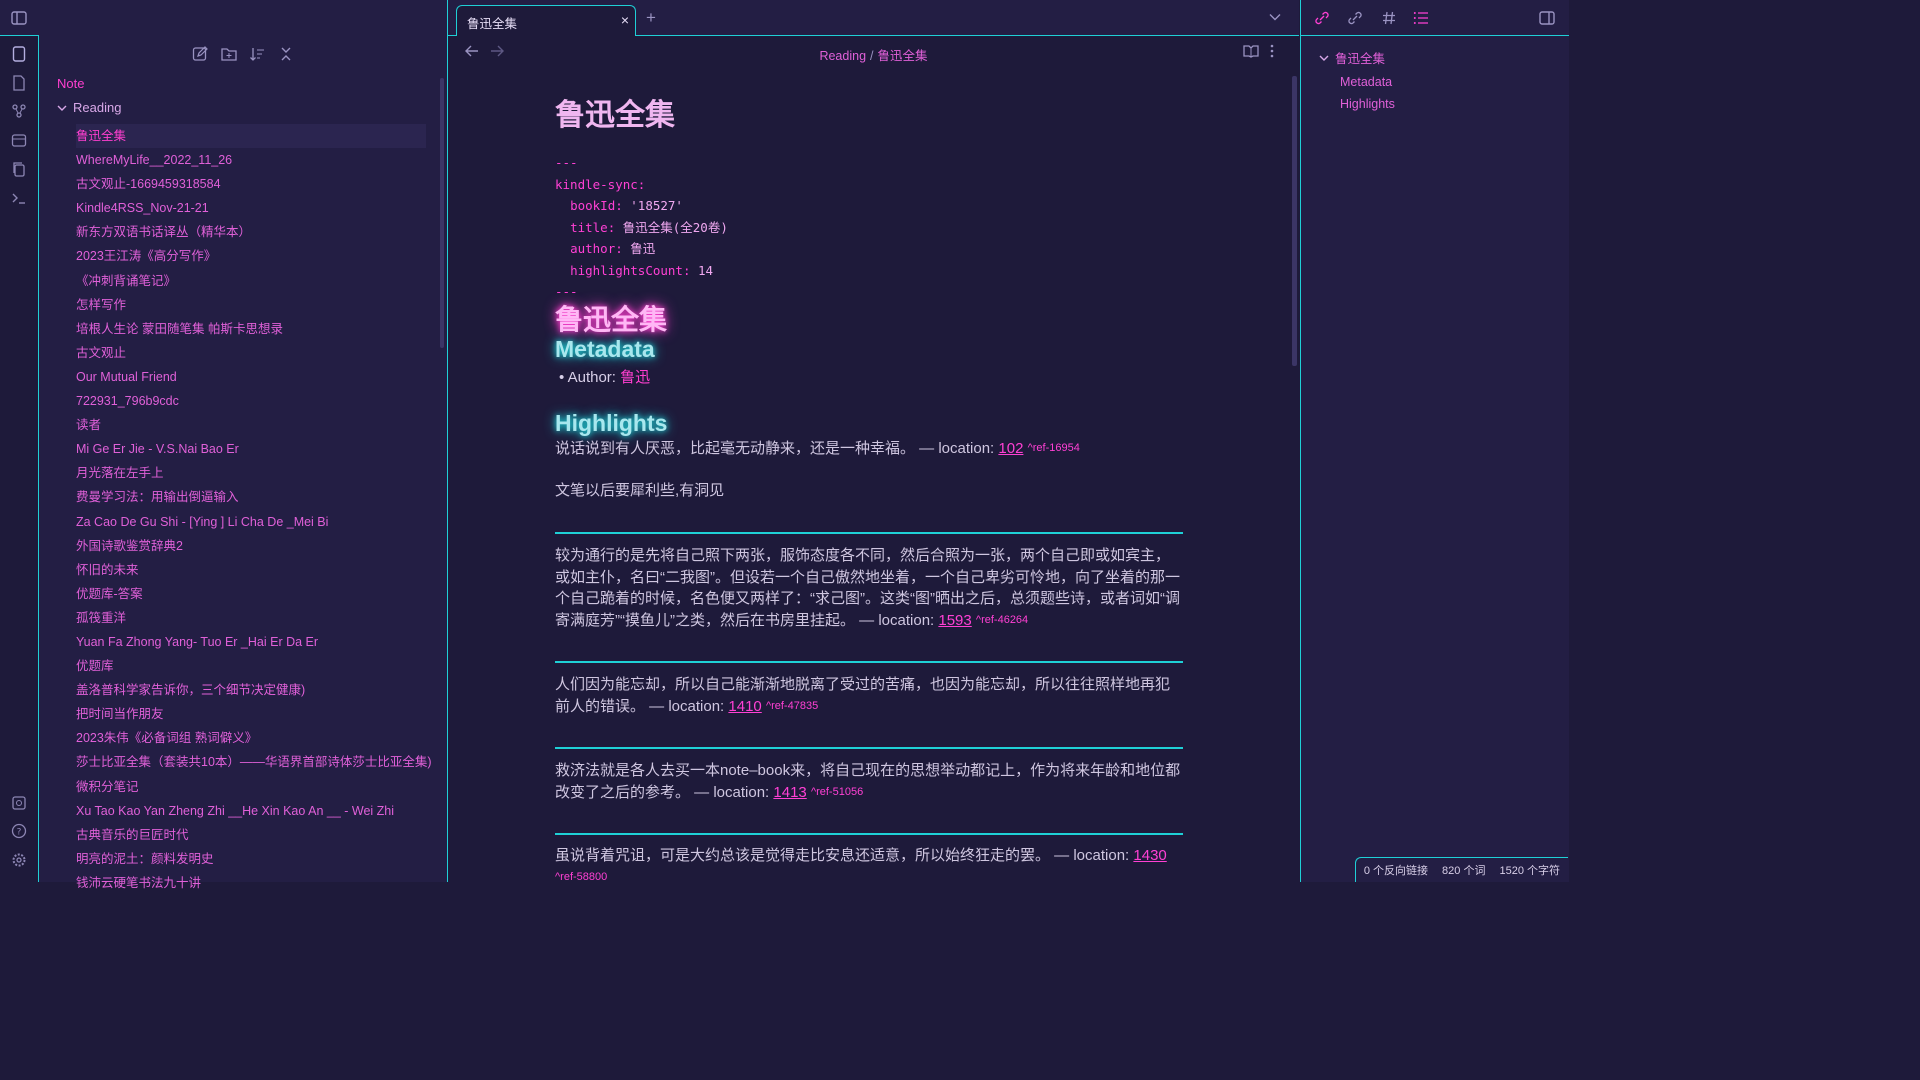 This screenshot has height=1080, width=1920. What do you see at coordinates (254, 859) in the screenshot?
I see `file-item: 明亮的泥土：颜料发明史` at bounding box center [254, 859].